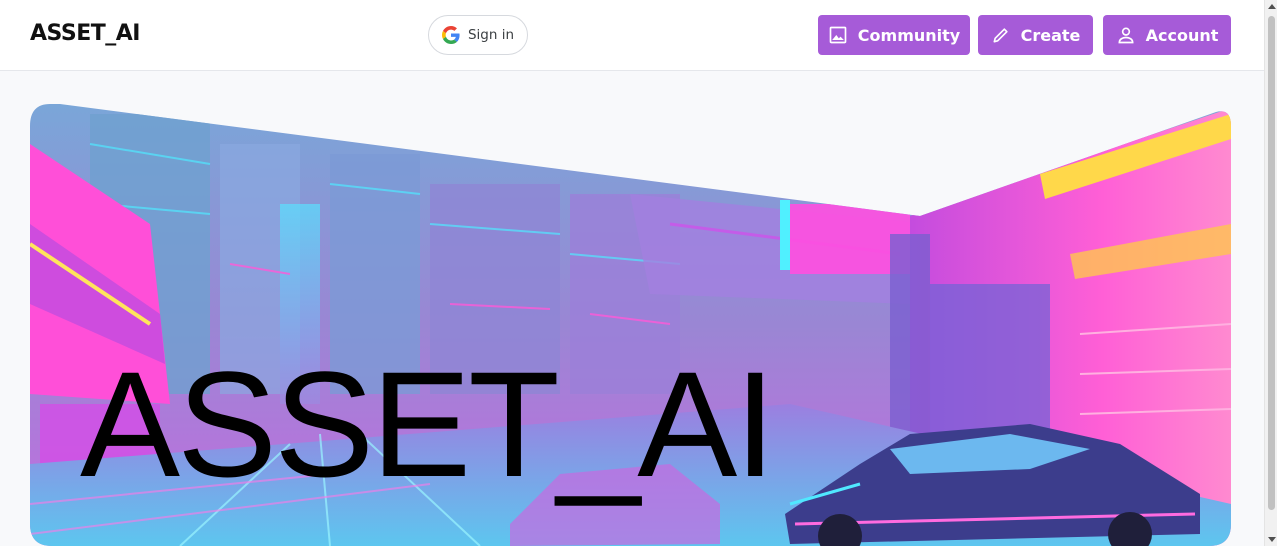 The height and width of the screenshot is (546, 1277). I want to click on account-button: Account, so click(1167, 35).